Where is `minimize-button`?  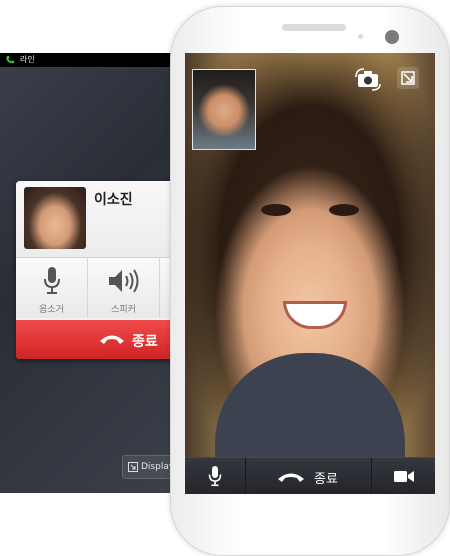
minimize-button is located at coordinates (408, 78).